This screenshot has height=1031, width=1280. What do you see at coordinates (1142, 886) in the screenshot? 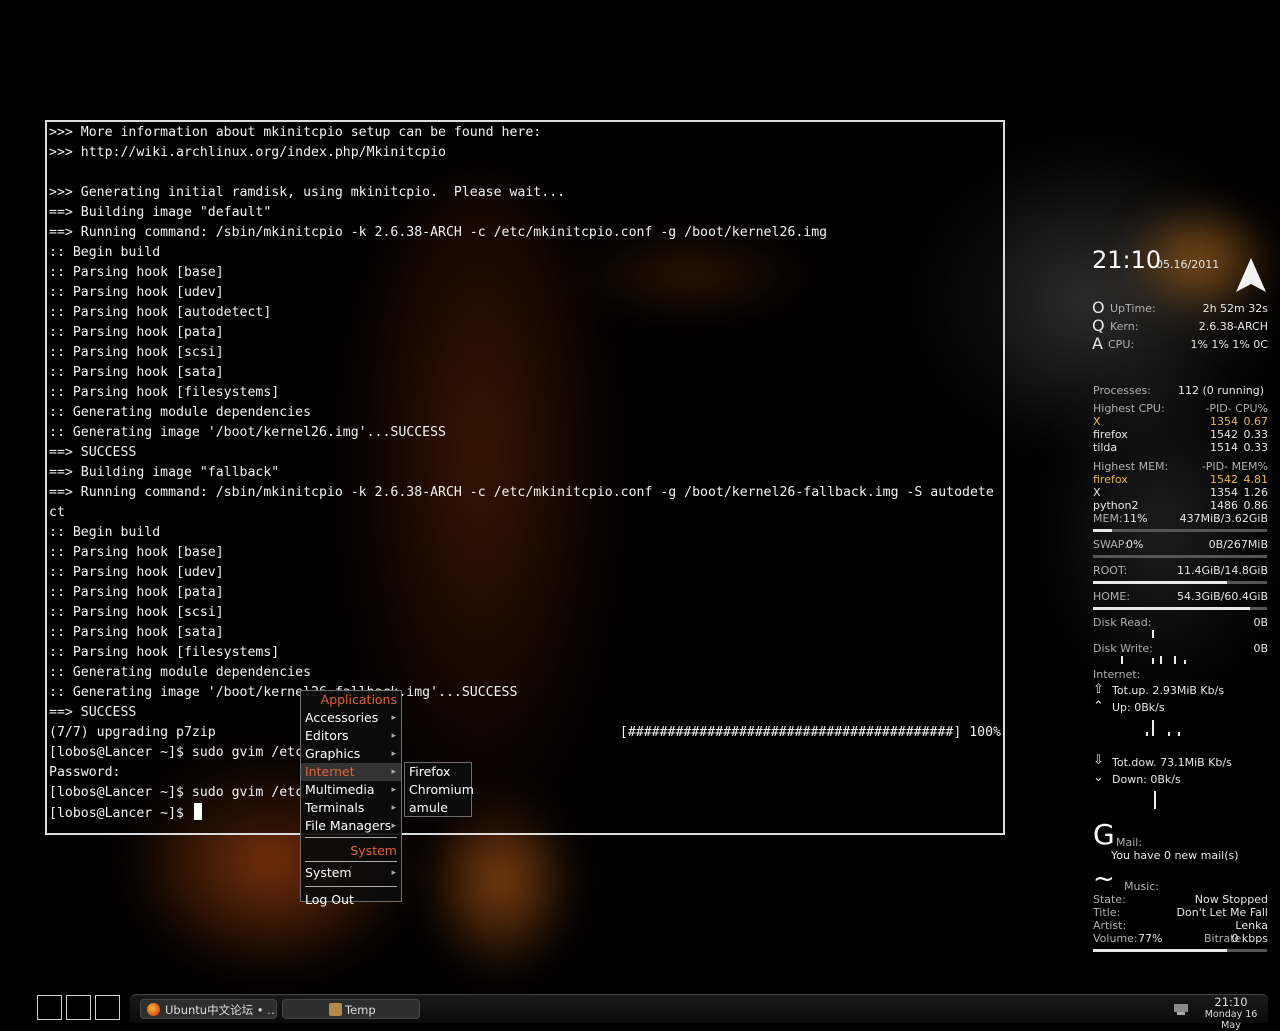
I see `music-label: Music:` at bounding box center [1142, 886].